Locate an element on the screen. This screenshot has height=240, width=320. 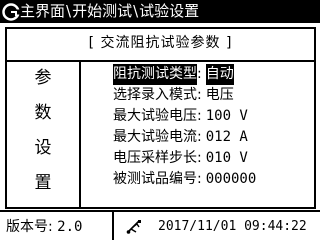
side-label-char: 置 is located at coordinates (43, 183).